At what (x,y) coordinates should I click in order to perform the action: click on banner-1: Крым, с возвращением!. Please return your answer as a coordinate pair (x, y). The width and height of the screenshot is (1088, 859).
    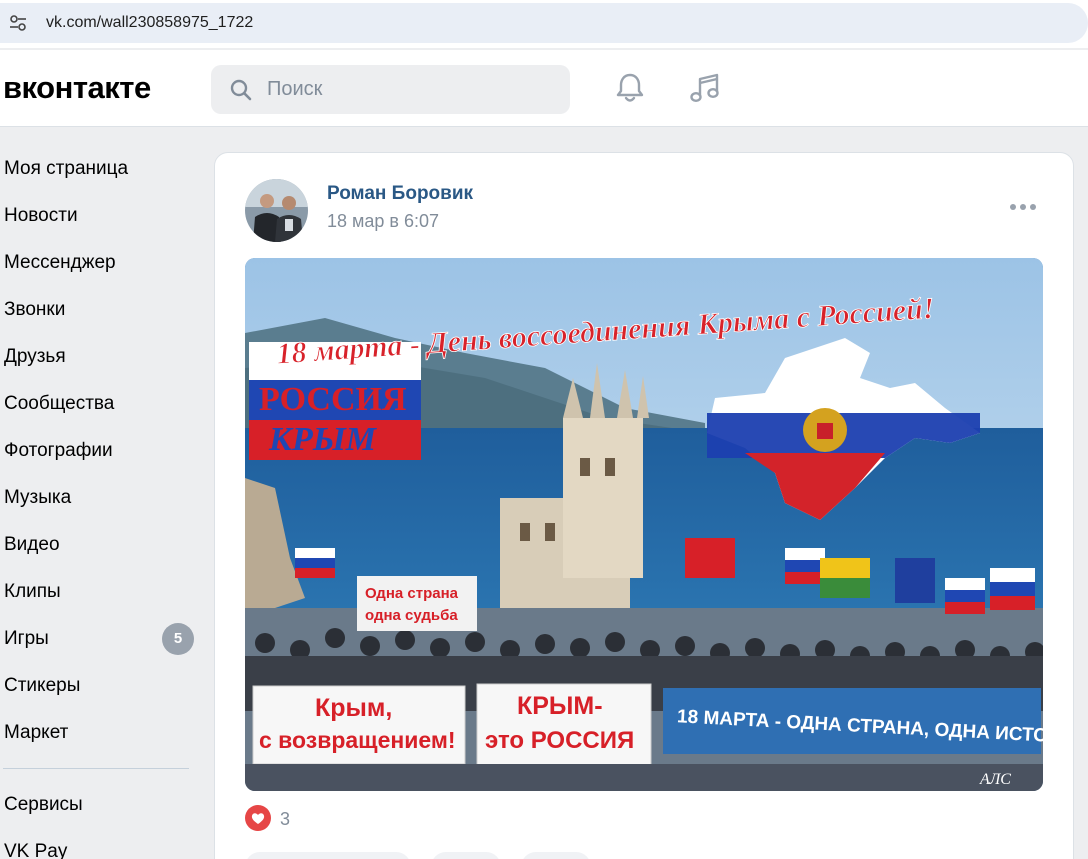
    Looking at the image, I should click on (359, 725).